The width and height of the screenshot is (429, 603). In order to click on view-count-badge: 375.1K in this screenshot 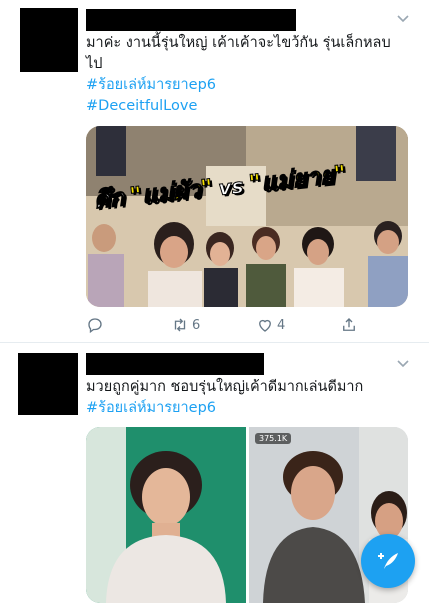, I will do `click(273, 438)`.